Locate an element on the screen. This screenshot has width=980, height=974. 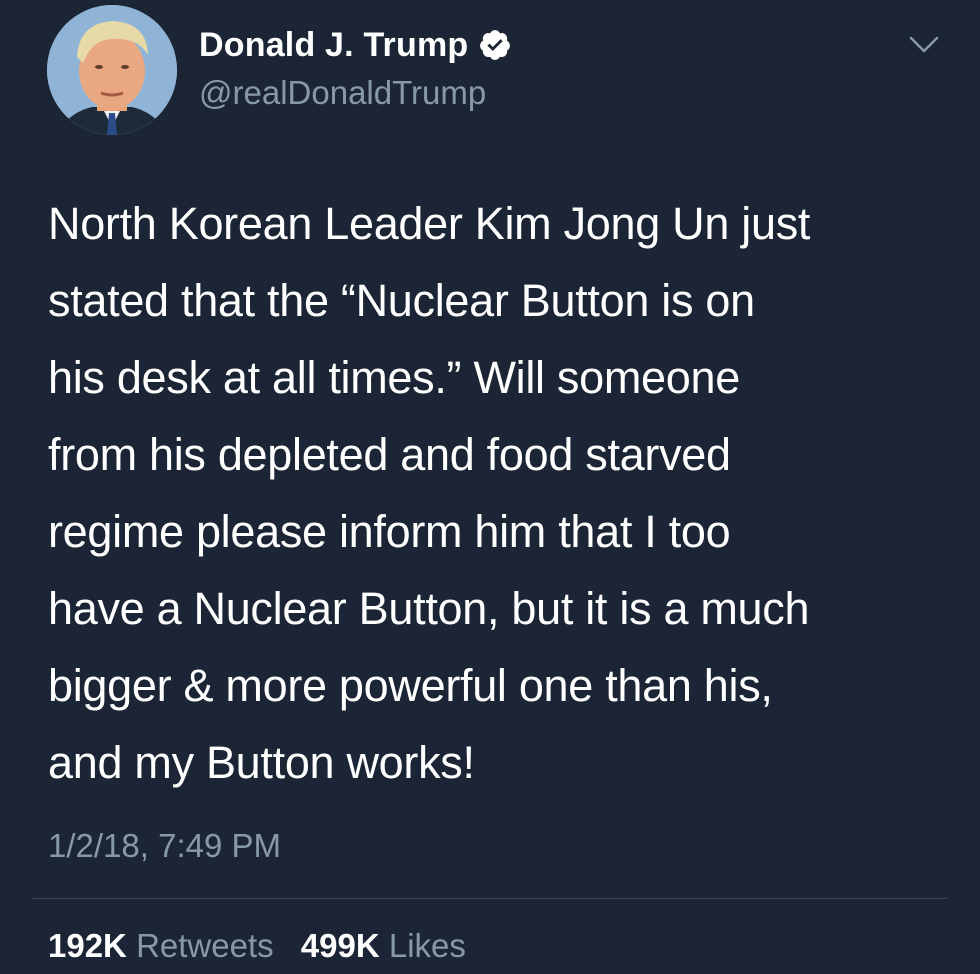
user-handle: @realDonaldTrump is located at coordinates (355, 93).